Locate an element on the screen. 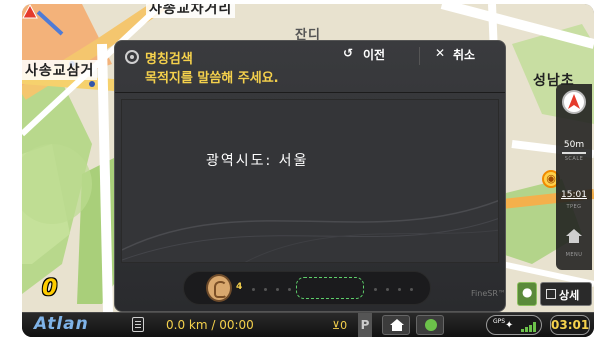  close-icon: ✕ is located at coordinates (440, 53).